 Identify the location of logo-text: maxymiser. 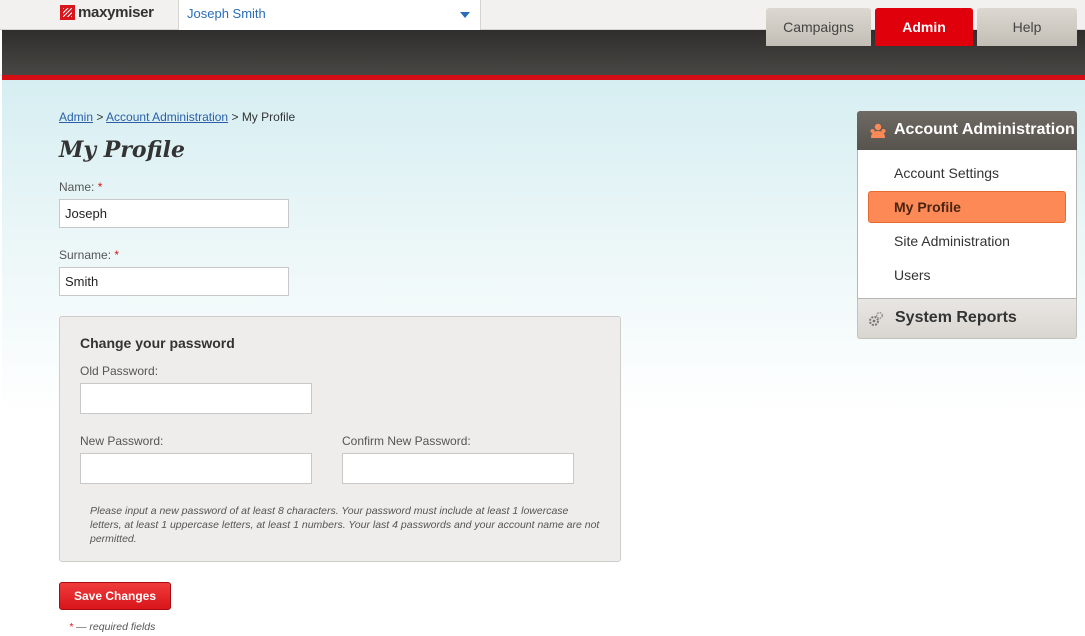
(116, 12).